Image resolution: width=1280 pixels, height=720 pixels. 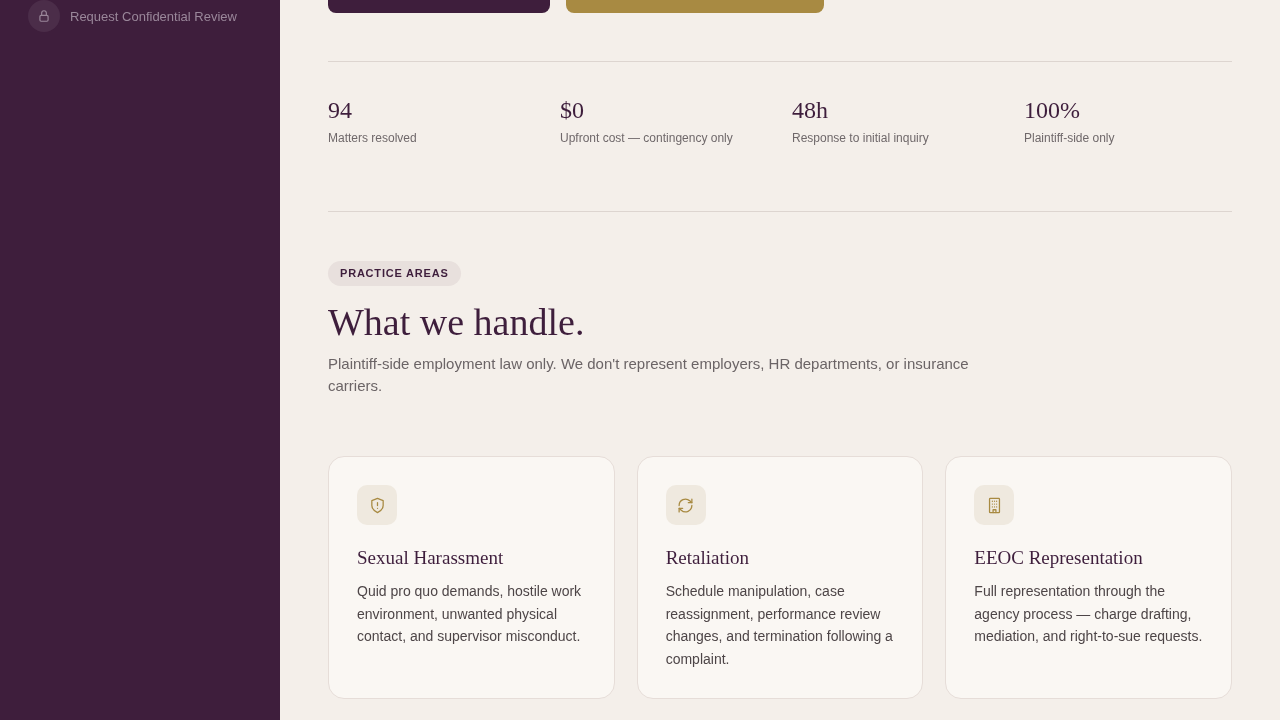 What do you see at coordinates (810, 110) in the screenshot?
I see `stat-value: 48h` at bounding box center [810, 110].